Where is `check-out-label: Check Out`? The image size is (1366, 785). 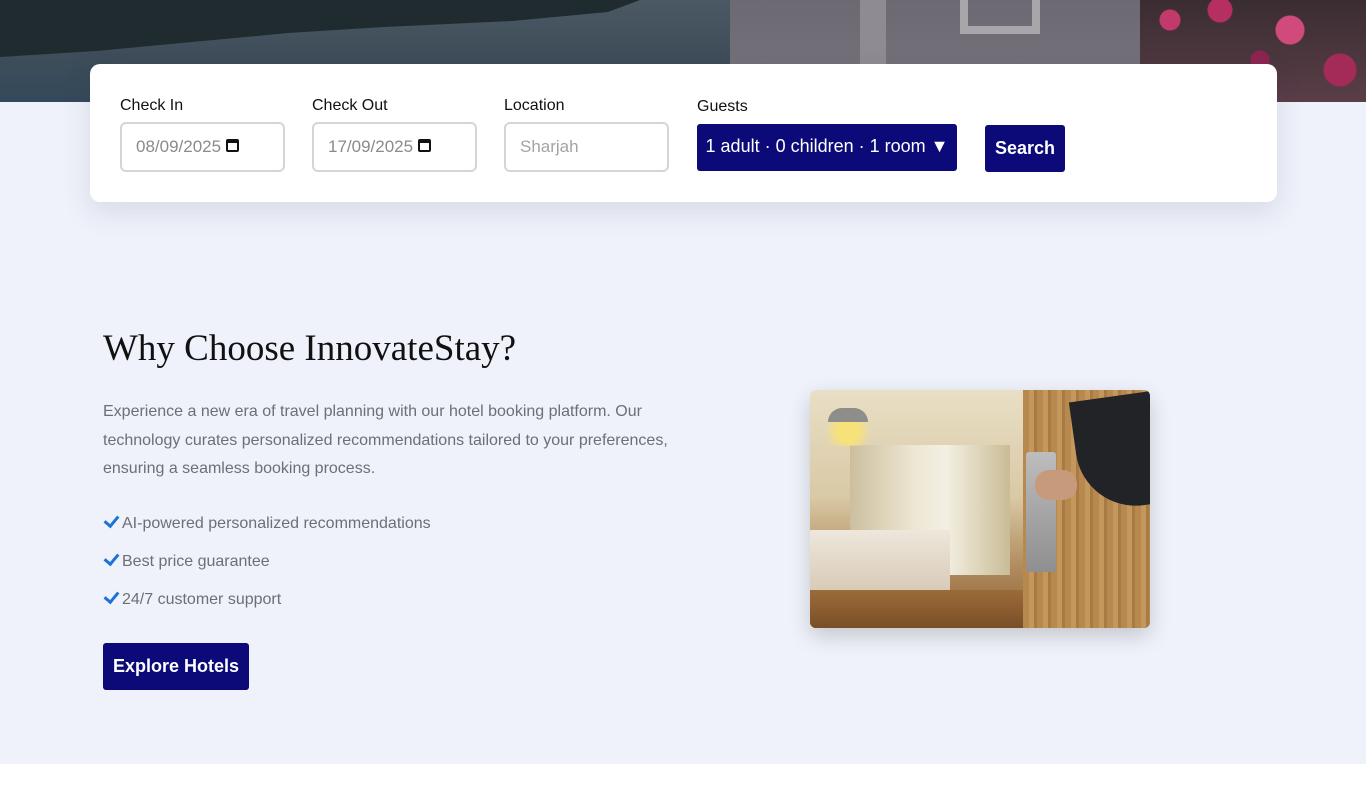
check-out-label: Check Out is located at coordinates (350, 105).